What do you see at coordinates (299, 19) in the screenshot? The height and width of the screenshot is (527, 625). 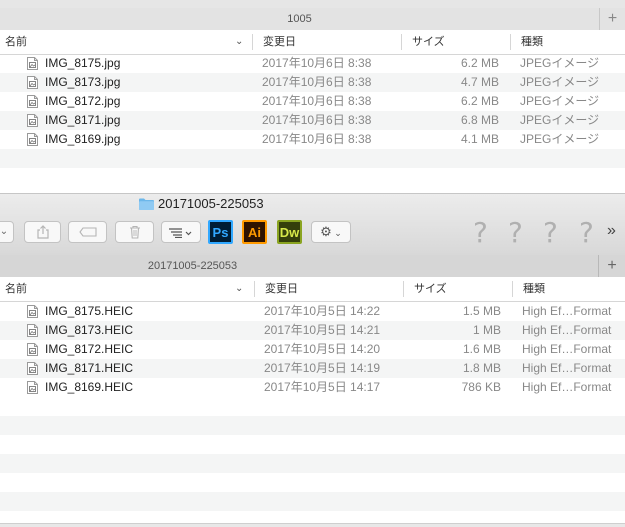 I see `top-tab-title: 1005` at bounding box center [299, 19].